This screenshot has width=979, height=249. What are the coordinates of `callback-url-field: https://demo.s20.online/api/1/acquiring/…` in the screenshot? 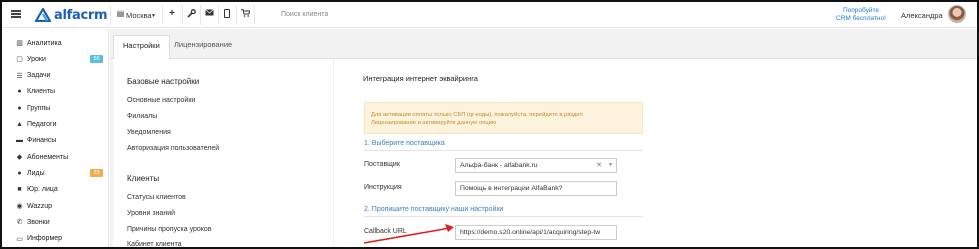 It's located at (536, 232).